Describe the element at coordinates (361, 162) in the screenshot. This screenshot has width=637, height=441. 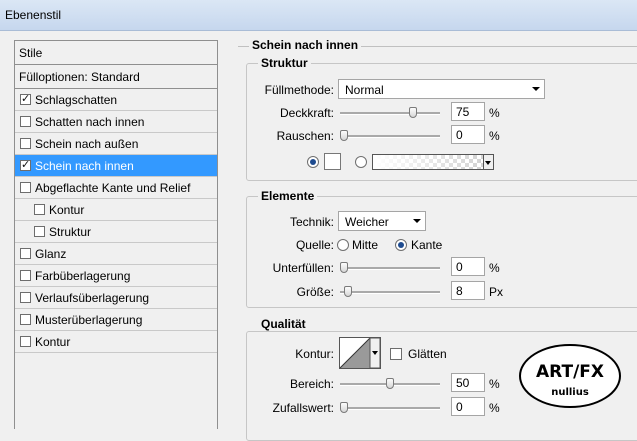
I see `gradient-radio` at that location.